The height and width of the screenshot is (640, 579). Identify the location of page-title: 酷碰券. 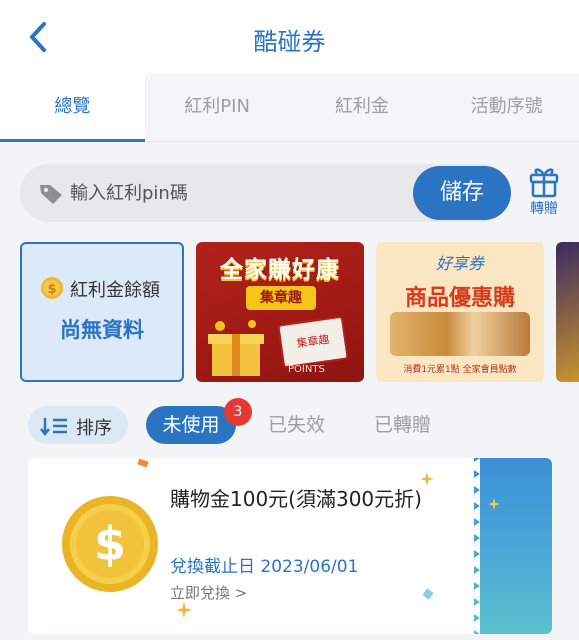
(289, 42).